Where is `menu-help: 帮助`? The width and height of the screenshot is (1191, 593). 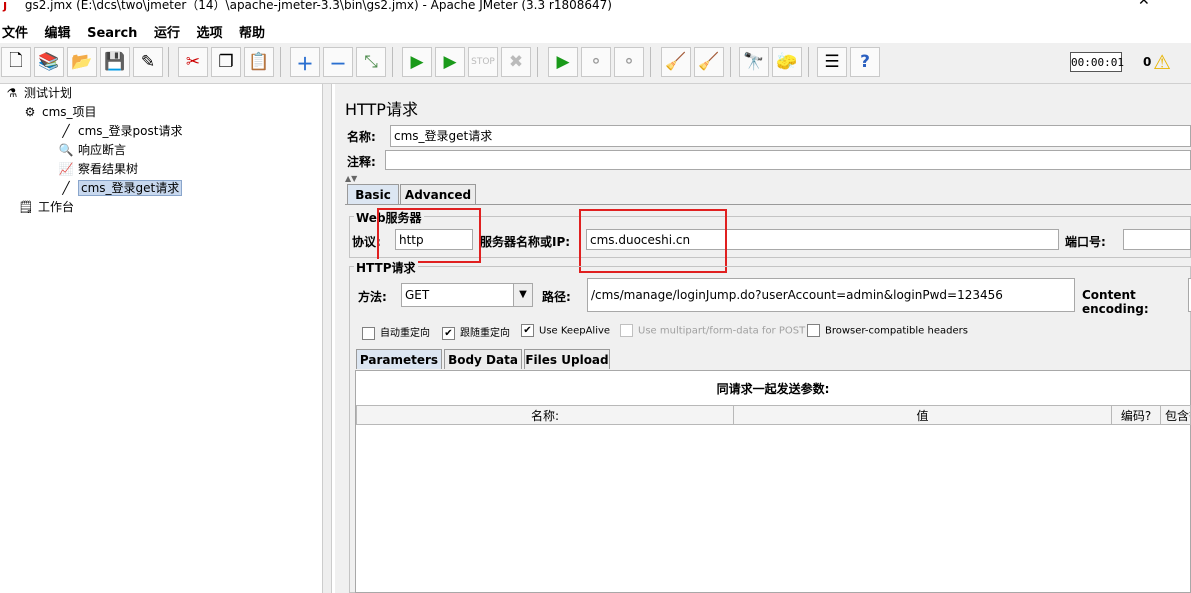
menu-help: 帮助 is located at coordinates (252, 31).